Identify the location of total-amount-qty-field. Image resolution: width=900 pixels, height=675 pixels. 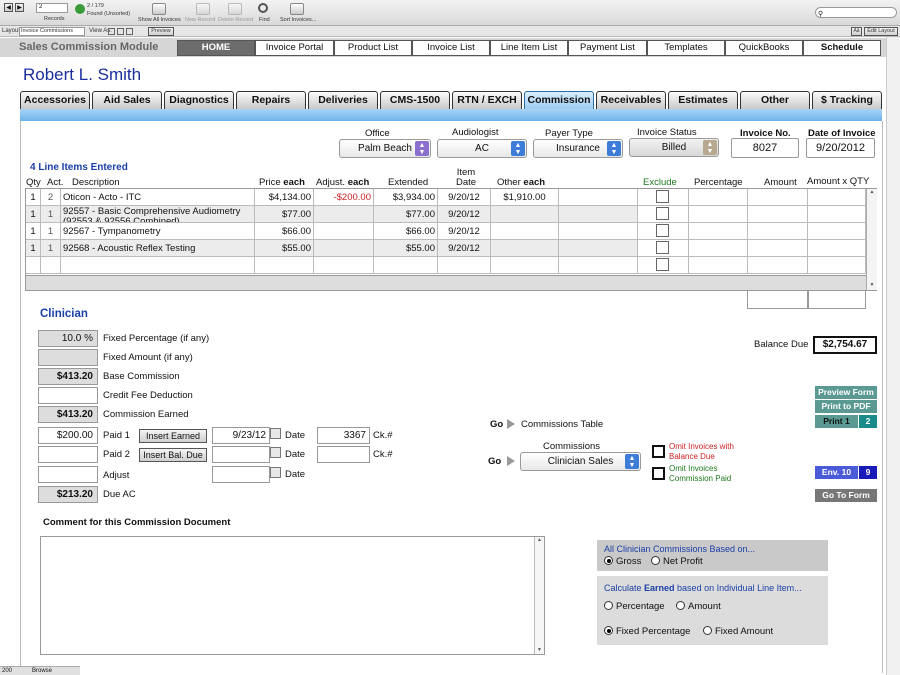
(837, 300).